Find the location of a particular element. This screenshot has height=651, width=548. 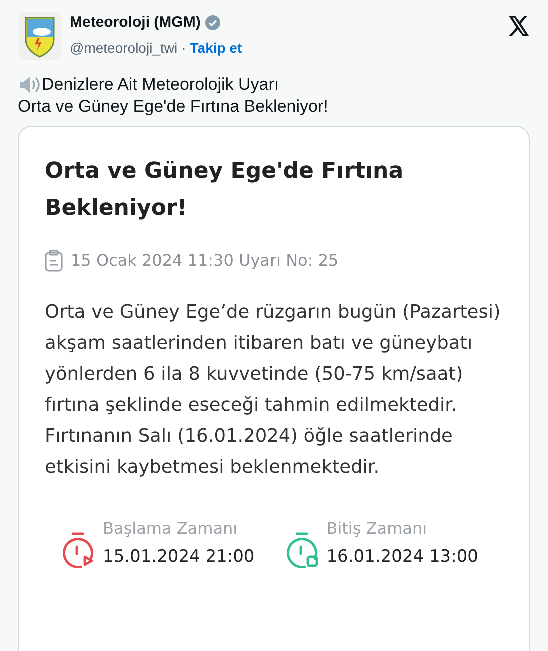

speaker-icon is located at coordinates (30, 85).